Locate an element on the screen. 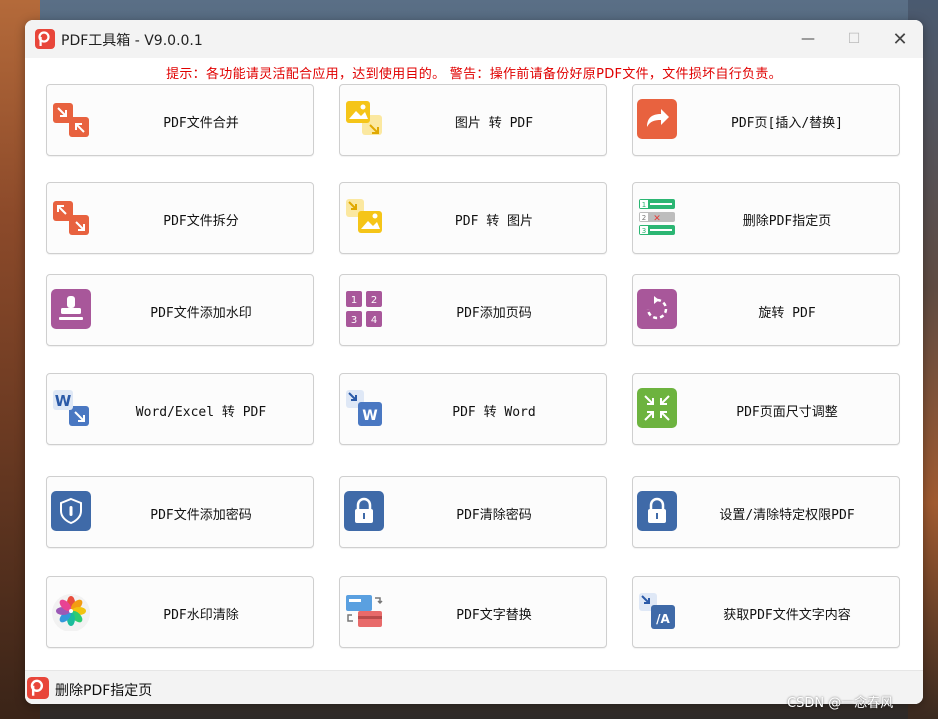 This screenshot has height=719, width=938. maximize-button: ☐ is located at coordinates (854, 39).